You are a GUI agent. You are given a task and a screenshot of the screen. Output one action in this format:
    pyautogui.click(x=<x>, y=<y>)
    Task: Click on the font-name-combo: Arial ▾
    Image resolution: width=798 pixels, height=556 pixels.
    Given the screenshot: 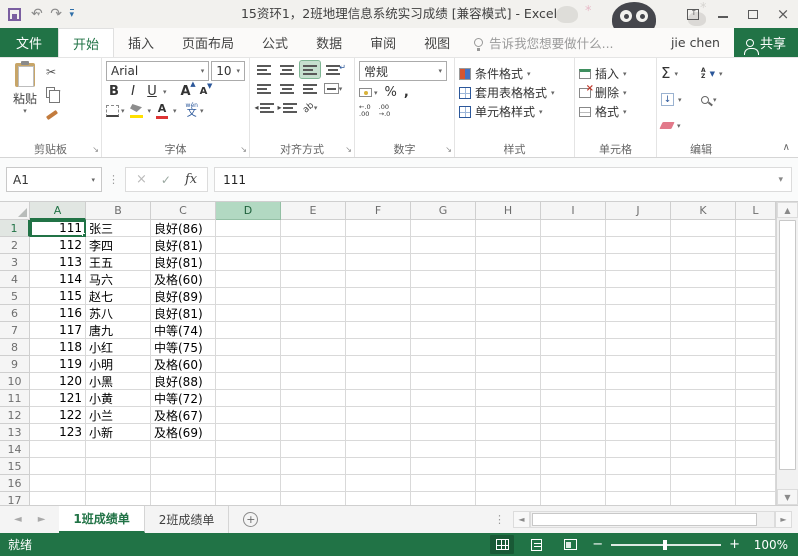 What is the action you would take?
    pyautogui.click(x=158, y=71)
    